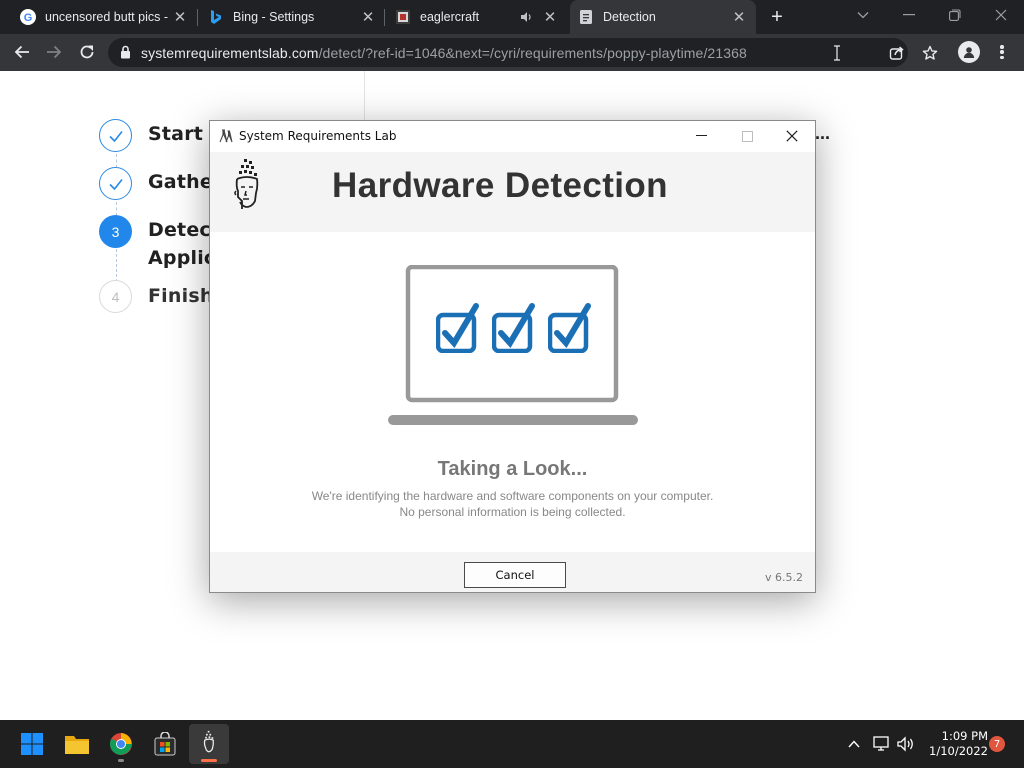 The image size is (1024, 768). What do you see at coordinates (701, 136) in the screenshot?
I see `dialog-minimize-icon` at bounding box center [701, 136].